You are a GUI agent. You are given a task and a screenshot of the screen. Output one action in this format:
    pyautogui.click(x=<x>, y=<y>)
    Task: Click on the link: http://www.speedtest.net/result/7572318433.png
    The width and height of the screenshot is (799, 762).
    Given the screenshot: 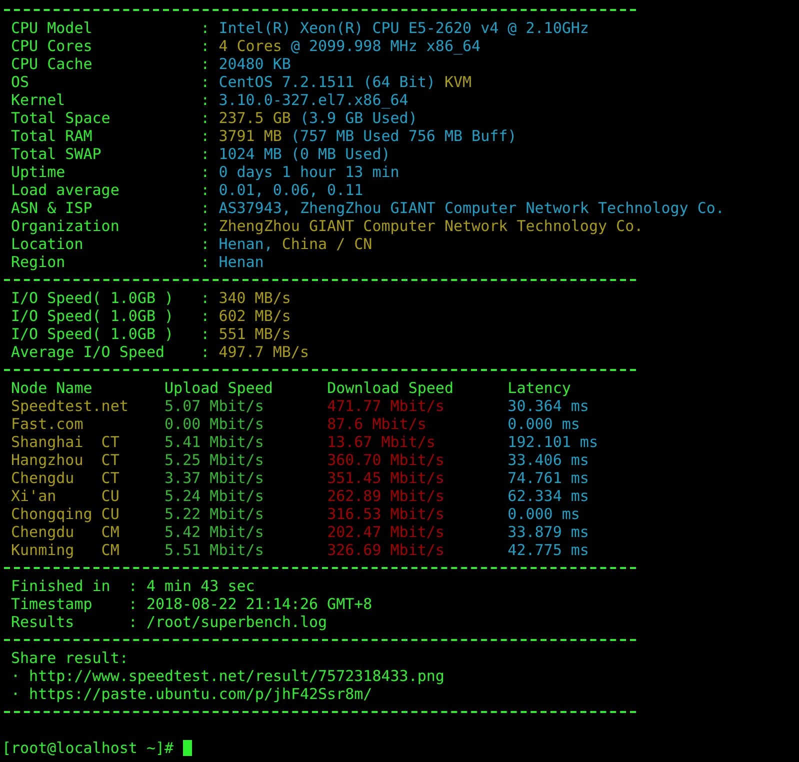 What is the action you would take?
    pyautogui.click(x=236, y=676)
    